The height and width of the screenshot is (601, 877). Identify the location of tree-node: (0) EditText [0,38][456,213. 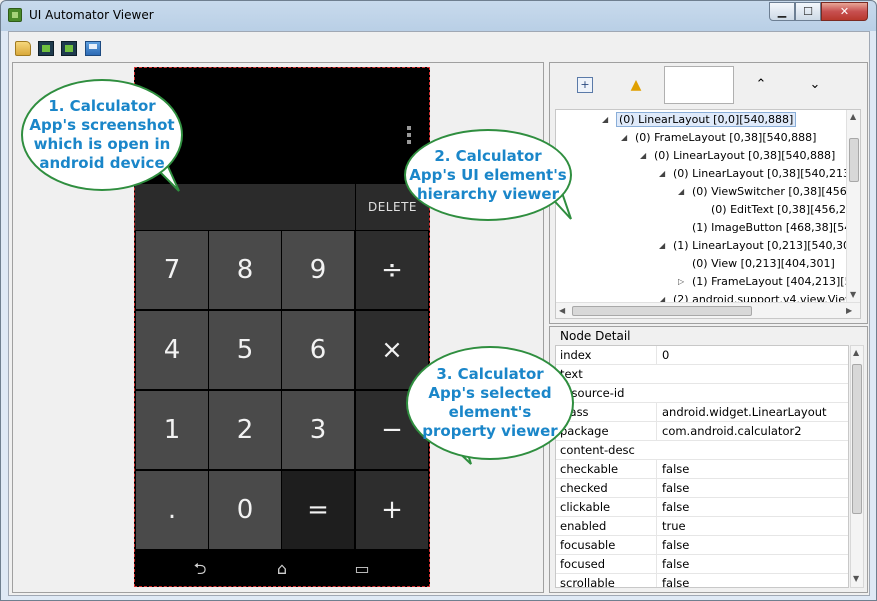
(778, 210).